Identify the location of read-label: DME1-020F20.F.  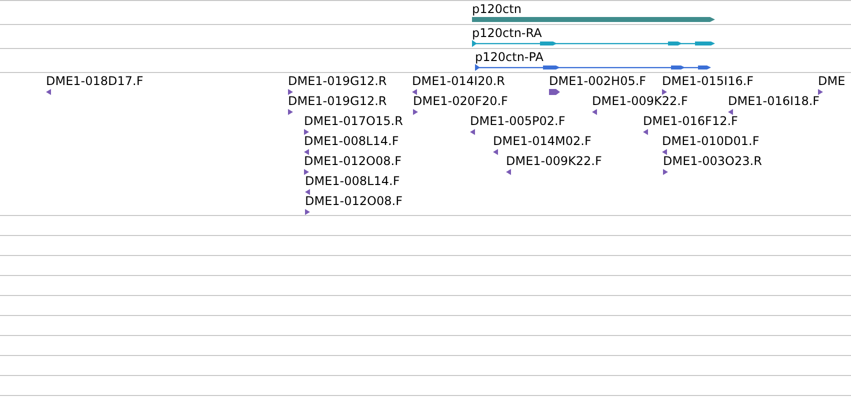
(460, 101).